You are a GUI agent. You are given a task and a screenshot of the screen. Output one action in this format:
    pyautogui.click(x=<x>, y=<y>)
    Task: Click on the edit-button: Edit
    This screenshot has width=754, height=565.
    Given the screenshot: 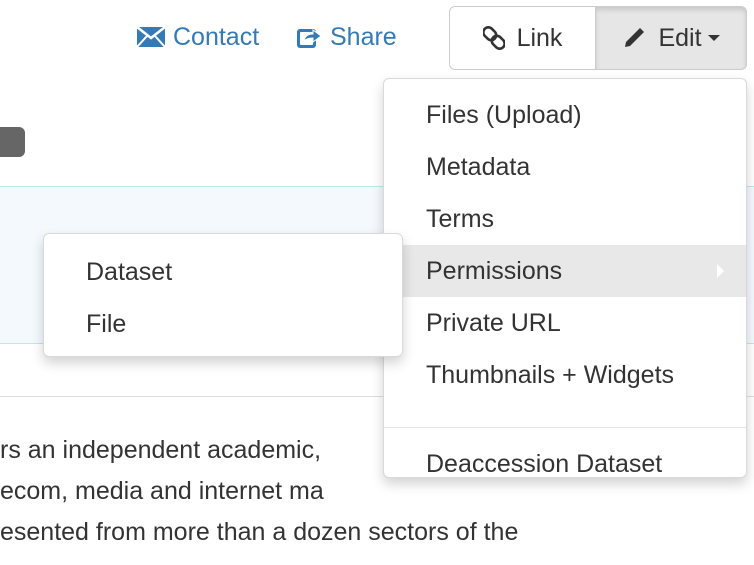 What is the action you would take?
    pyautogui.click(x=671, y=38)
    